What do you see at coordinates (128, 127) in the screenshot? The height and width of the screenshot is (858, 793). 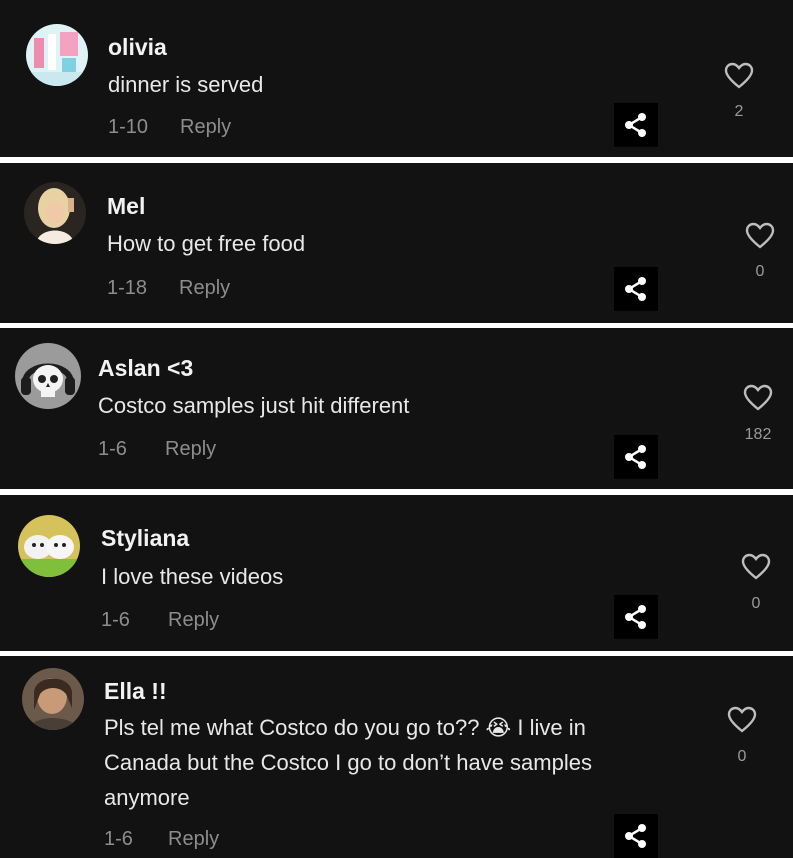 I see `comment-date: 1-10` at bounding box center [128, 127].